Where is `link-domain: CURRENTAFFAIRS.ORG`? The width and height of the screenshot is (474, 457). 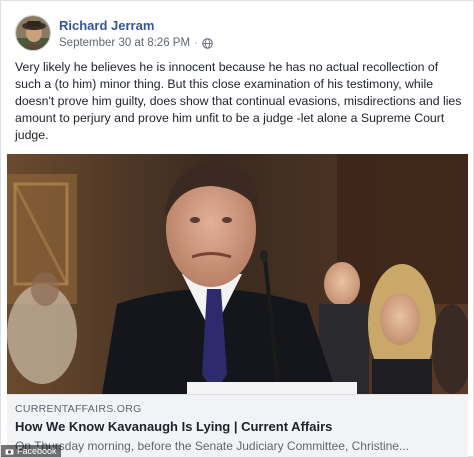 link-domain: CURRENTAFFAIRS.ORG is located at coordinates (78, 409).